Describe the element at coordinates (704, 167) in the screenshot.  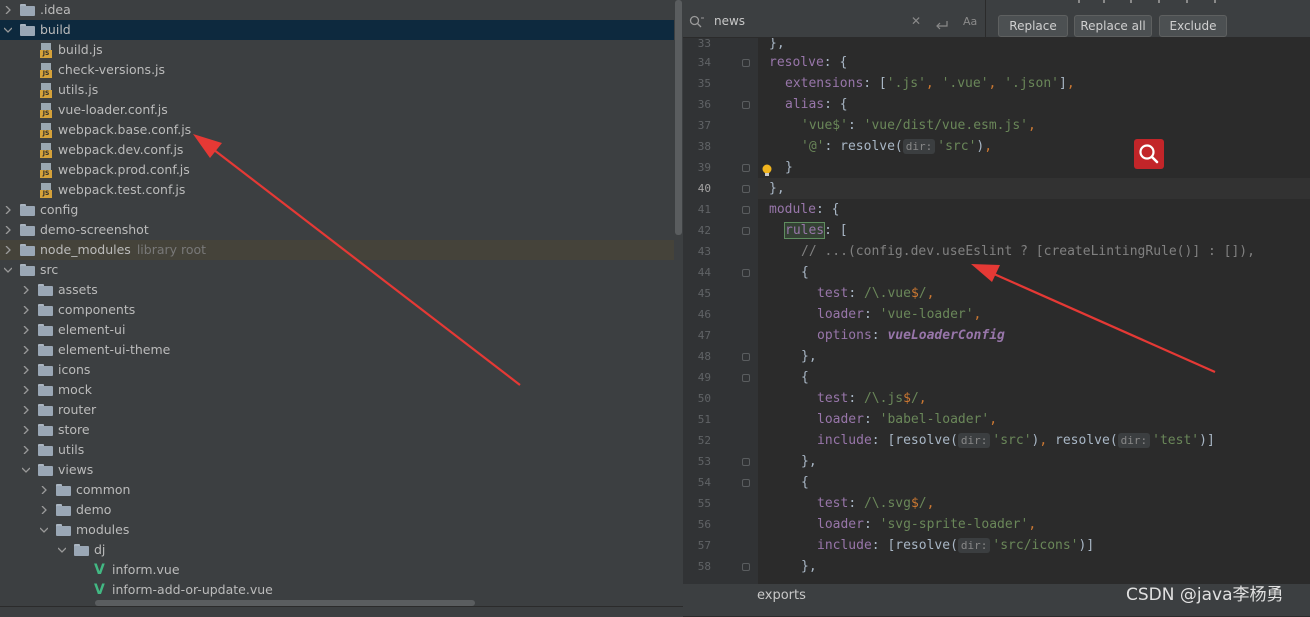
I see `line-number: 39` at that location.